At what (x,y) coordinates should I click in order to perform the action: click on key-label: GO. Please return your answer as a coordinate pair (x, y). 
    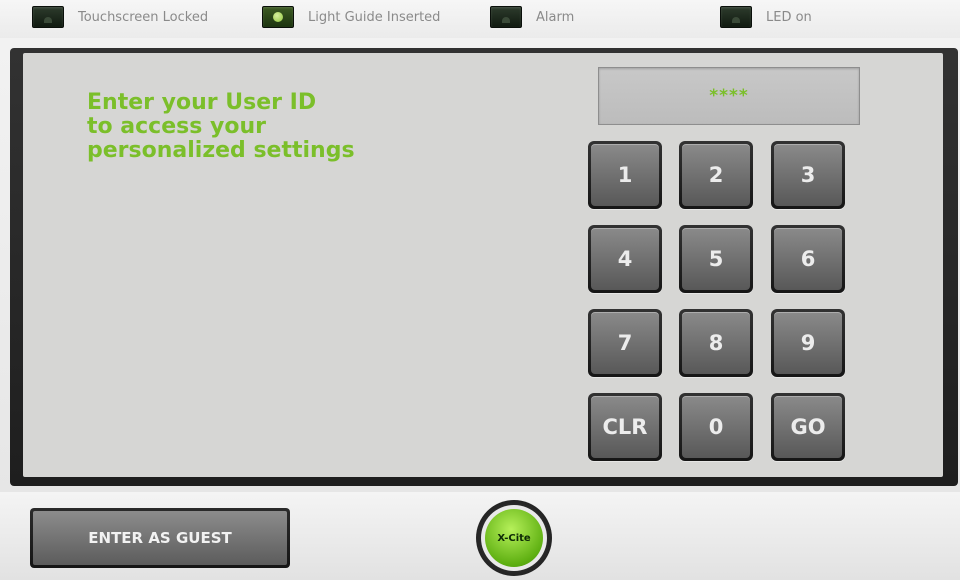
    Looking at the image, I should click on (808, 427).